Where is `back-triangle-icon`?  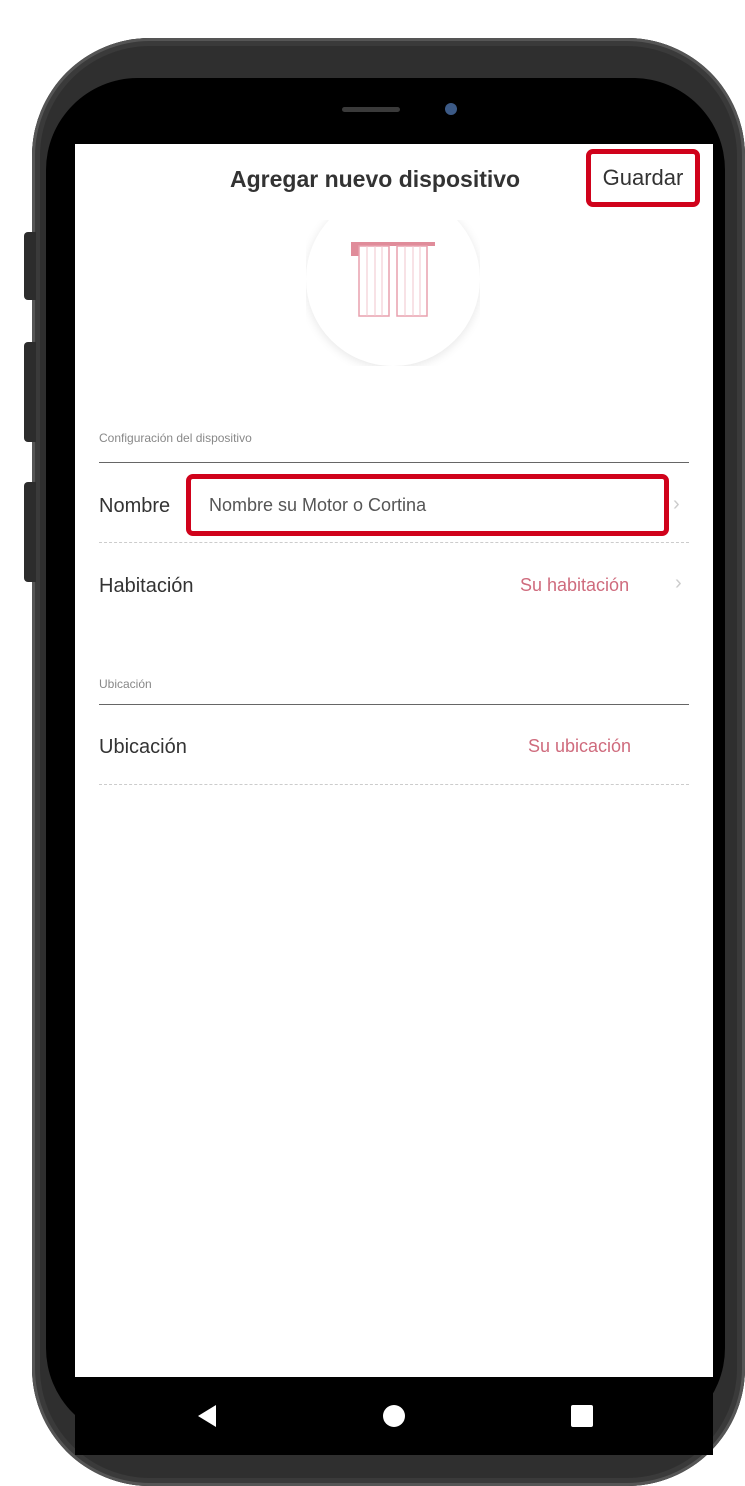
back-triangle-icon is located at coordinates (207, 1416).